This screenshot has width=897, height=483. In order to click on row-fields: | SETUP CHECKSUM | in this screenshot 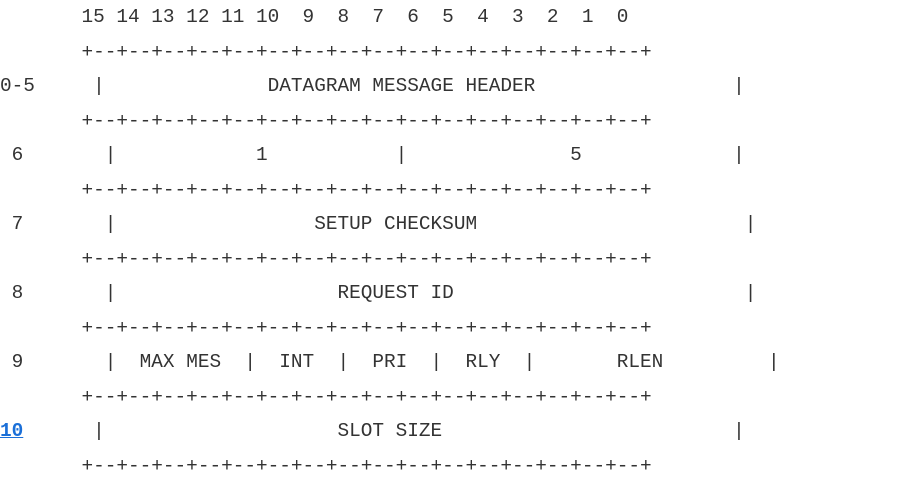, I will do `click(389, 224)`.